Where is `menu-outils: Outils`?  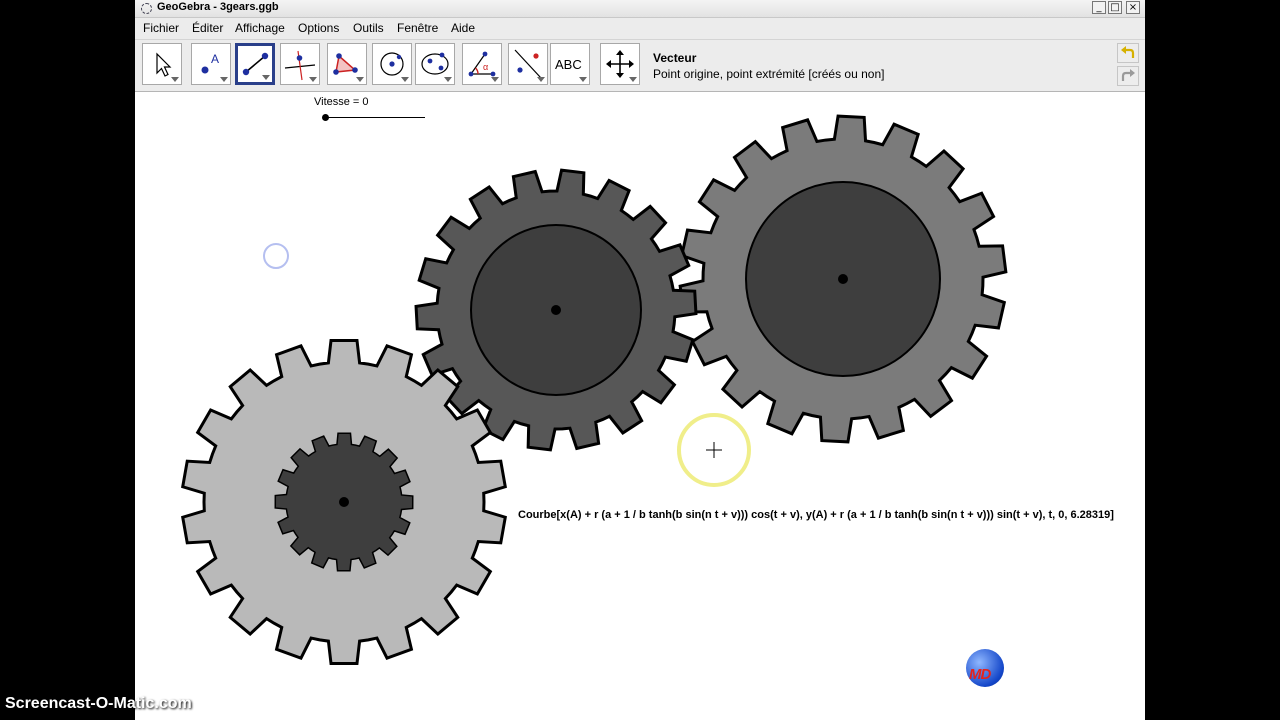
menu-outils: Outils is located at coordinates (368, 28).